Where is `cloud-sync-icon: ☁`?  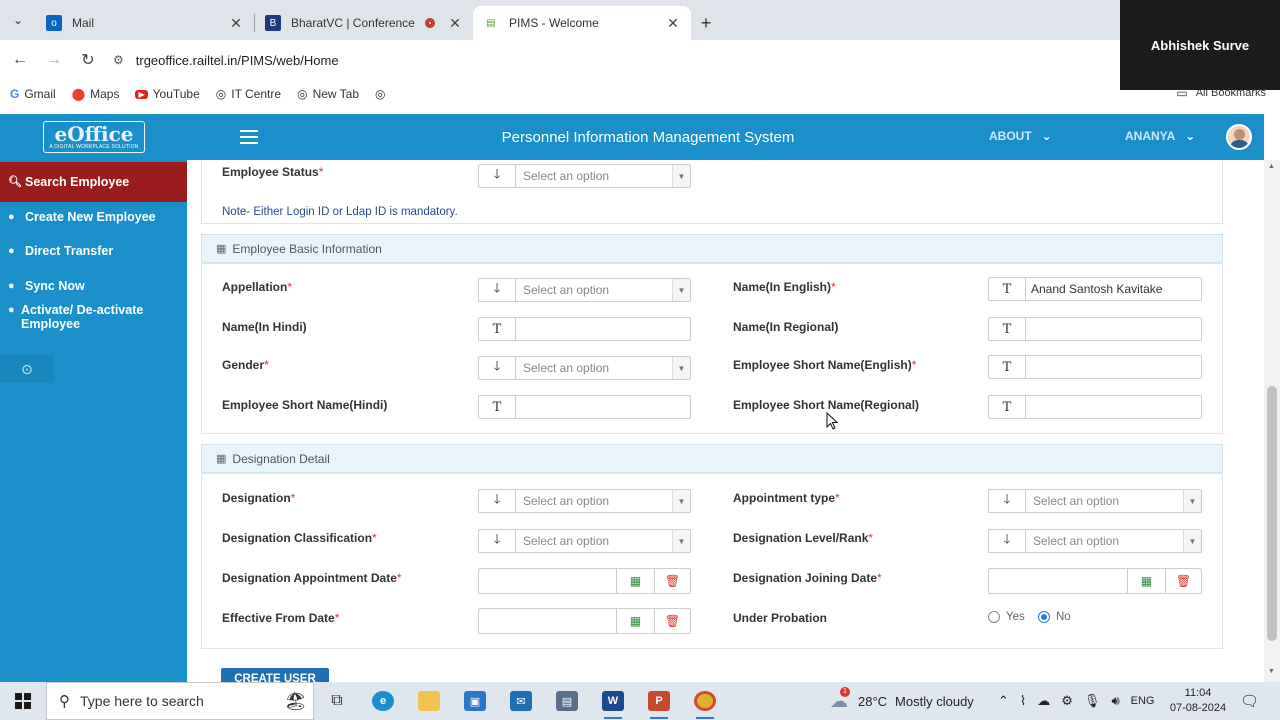 cloud-sync-icon: ☁ is located at coordinates (1043, 701).